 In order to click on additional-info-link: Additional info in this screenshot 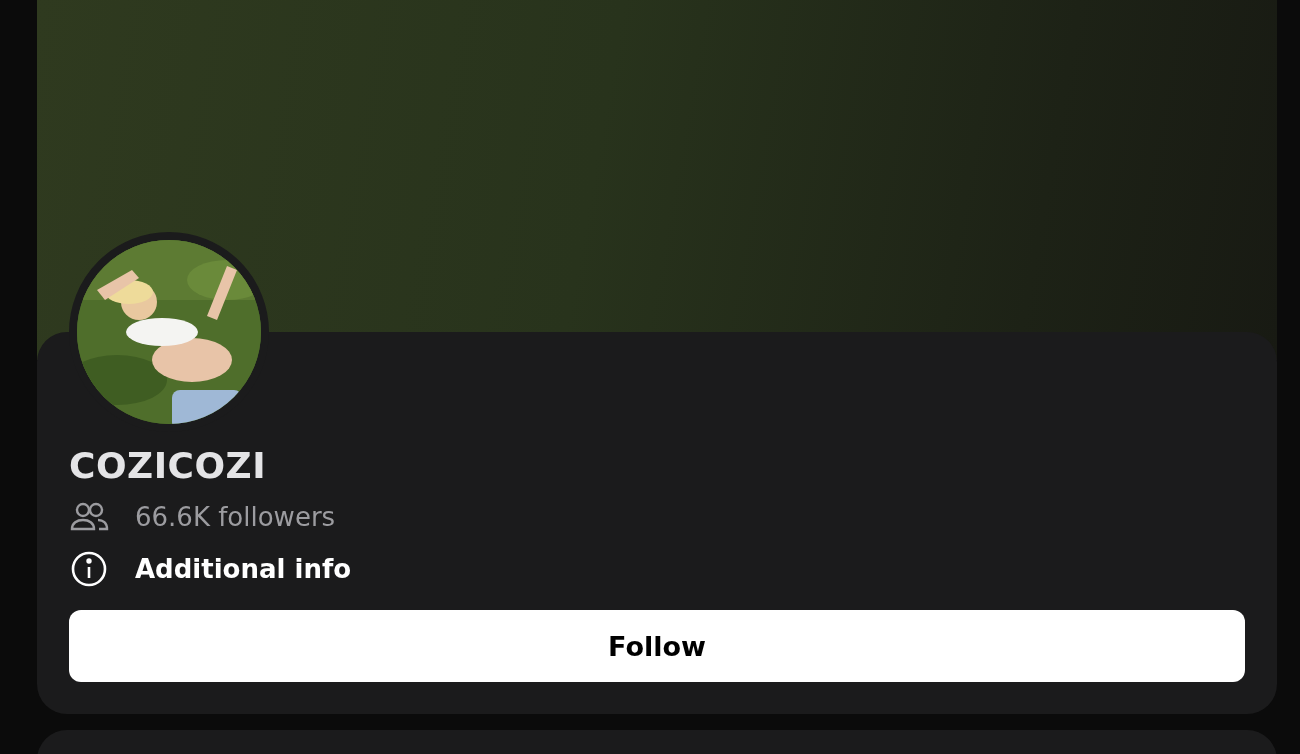, I will do `click(243, 569)`.